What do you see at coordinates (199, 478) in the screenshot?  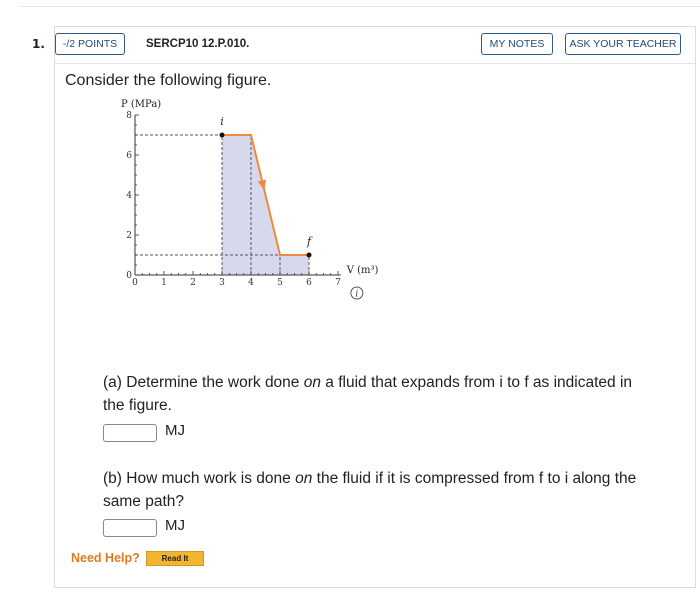 I see `part-b-text-pre: (b) How much work is done` at bounding box center [199, 478].